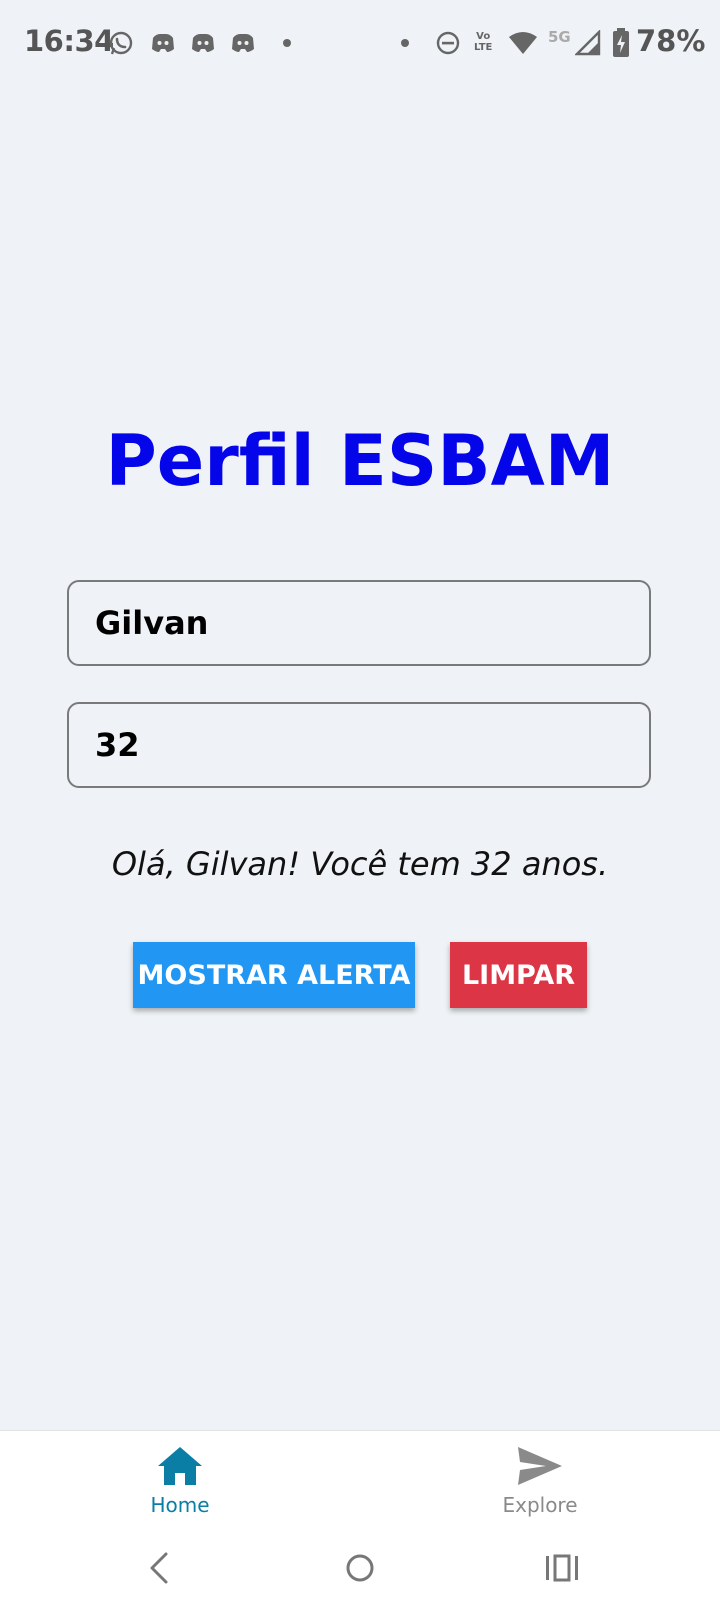 Image resolution: width=720 pixels, height=1600 pixels. Describe the element at coordinates (360, 44) in the screenshot. I see `status-bar: 16:34 Vo LTE 5G 78%` at that location.